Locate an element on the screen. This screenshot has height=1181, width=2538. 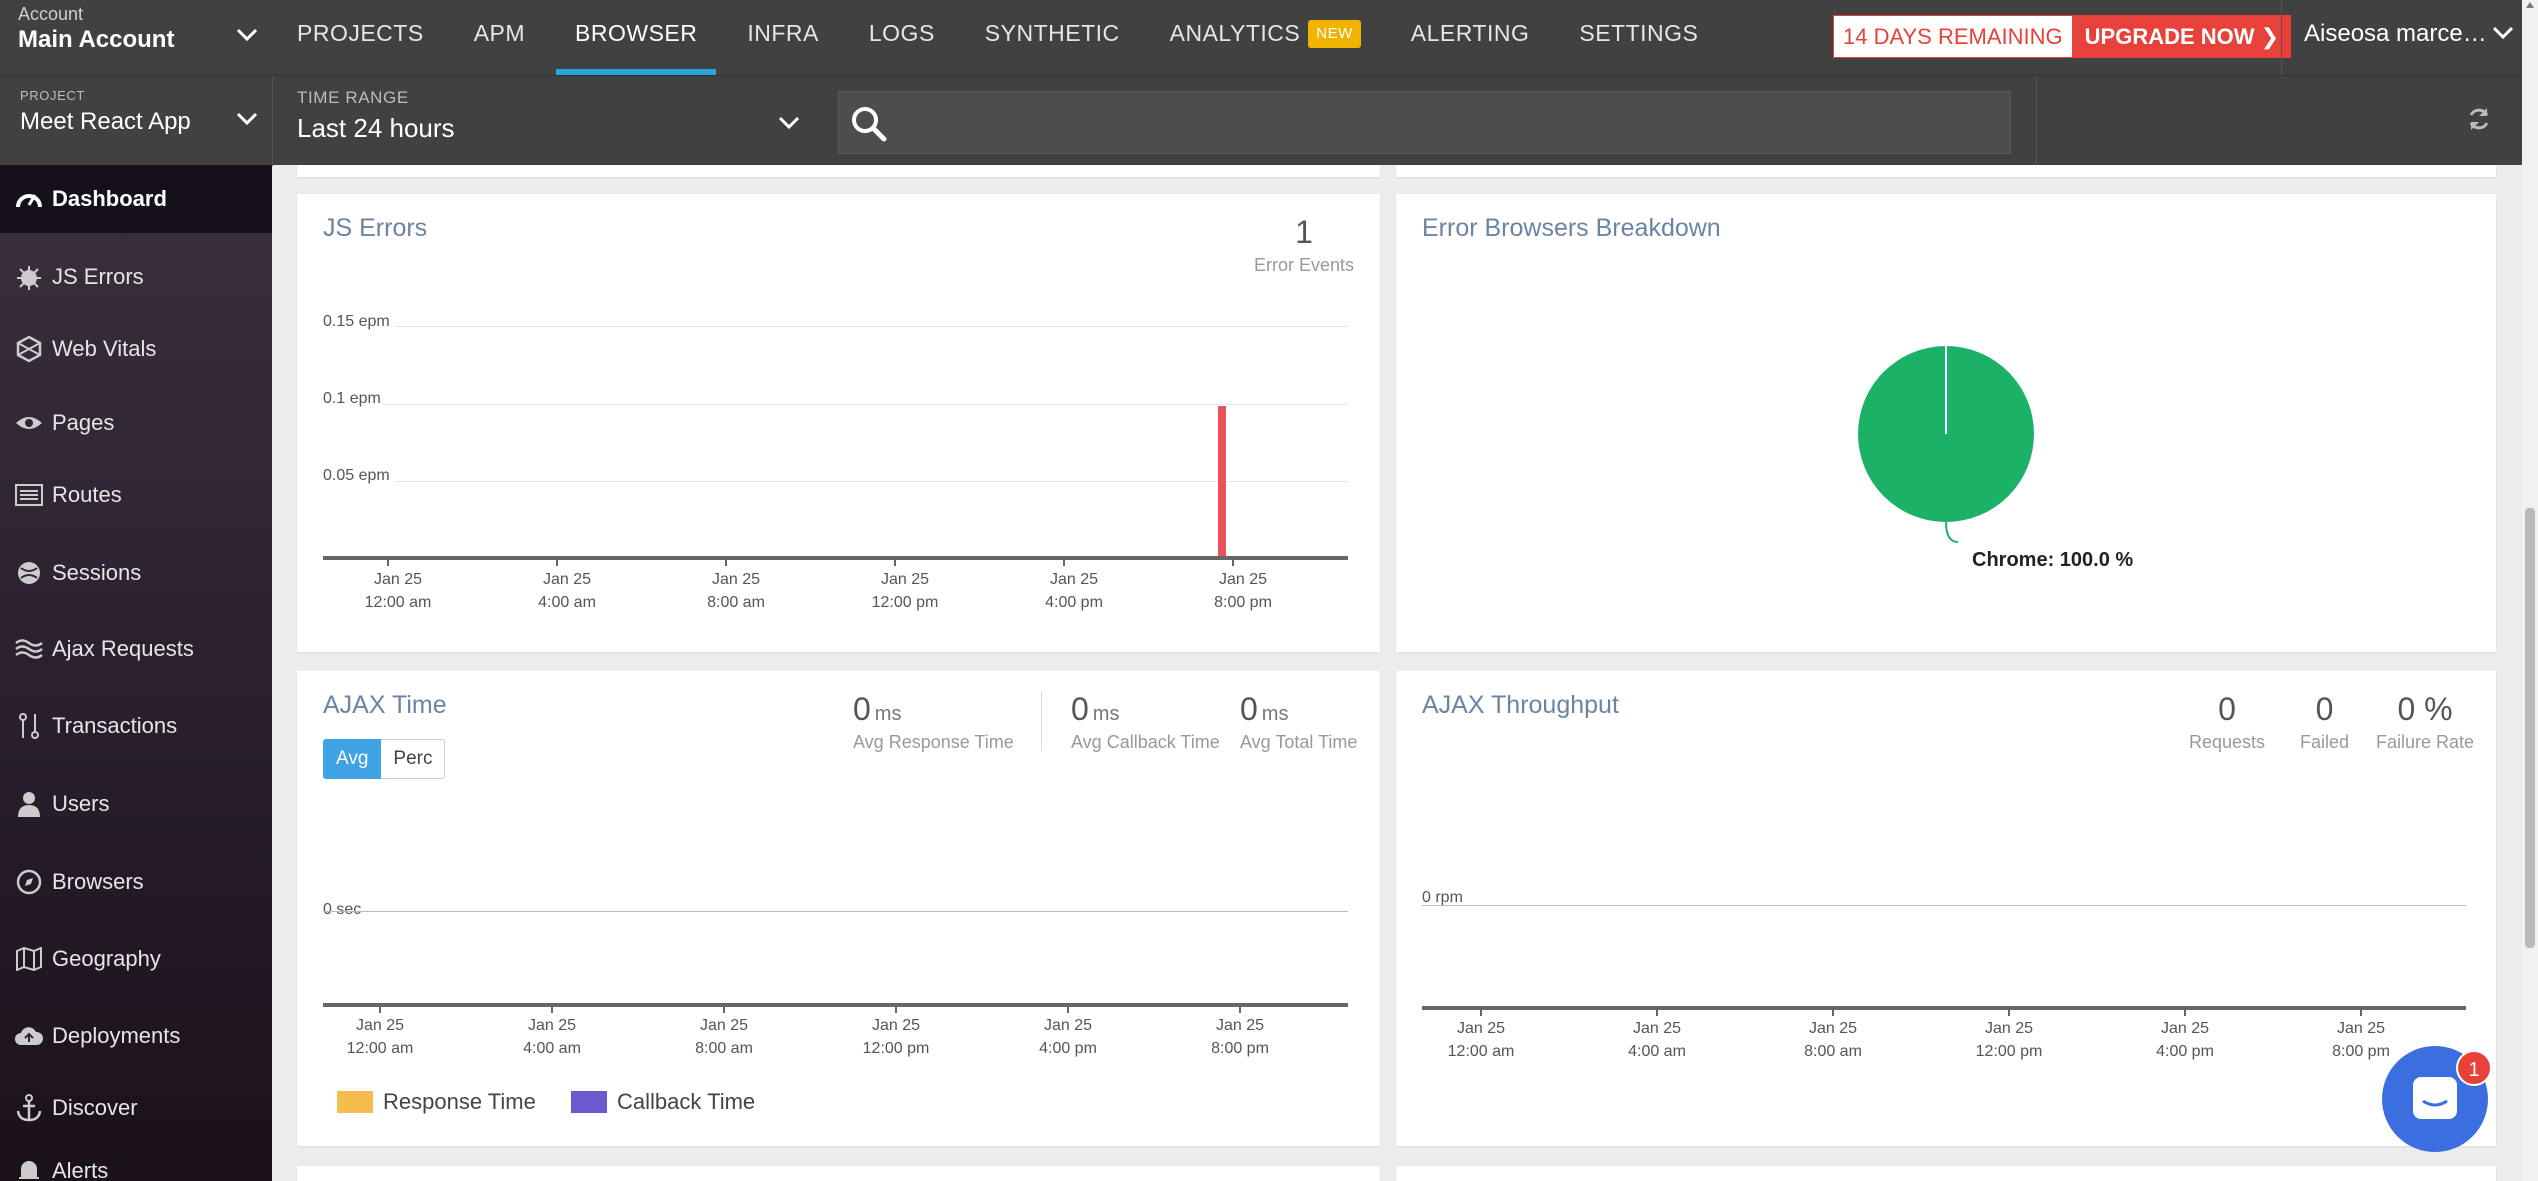
y-axis-label: 0 sec is located at coordinates (342, 909).